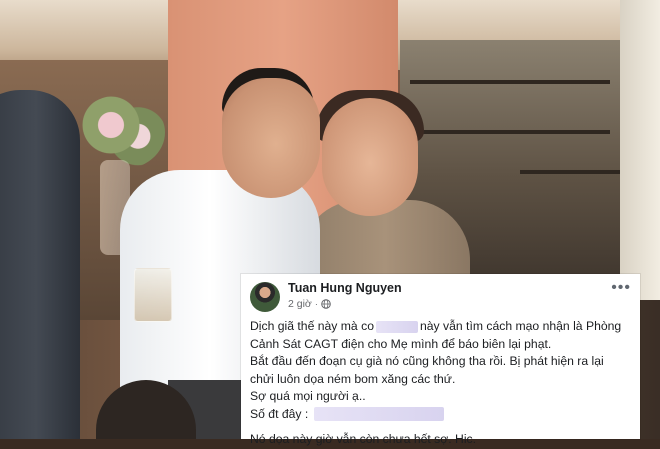  I want to click on globe-icon, so click(326, 304).